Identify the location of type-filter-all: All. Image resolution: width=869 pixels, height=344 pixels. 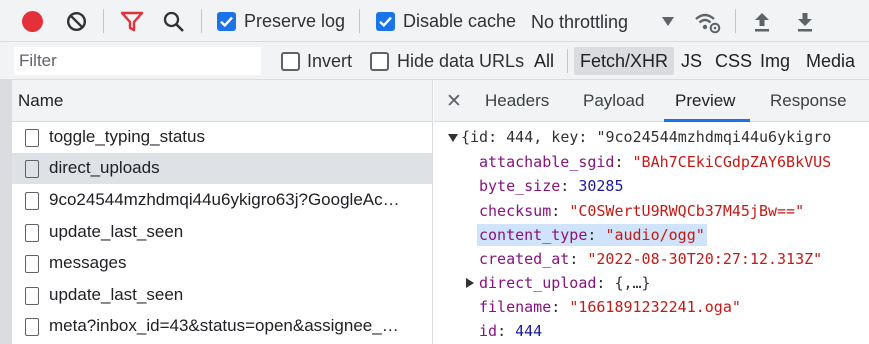
(544, 61).